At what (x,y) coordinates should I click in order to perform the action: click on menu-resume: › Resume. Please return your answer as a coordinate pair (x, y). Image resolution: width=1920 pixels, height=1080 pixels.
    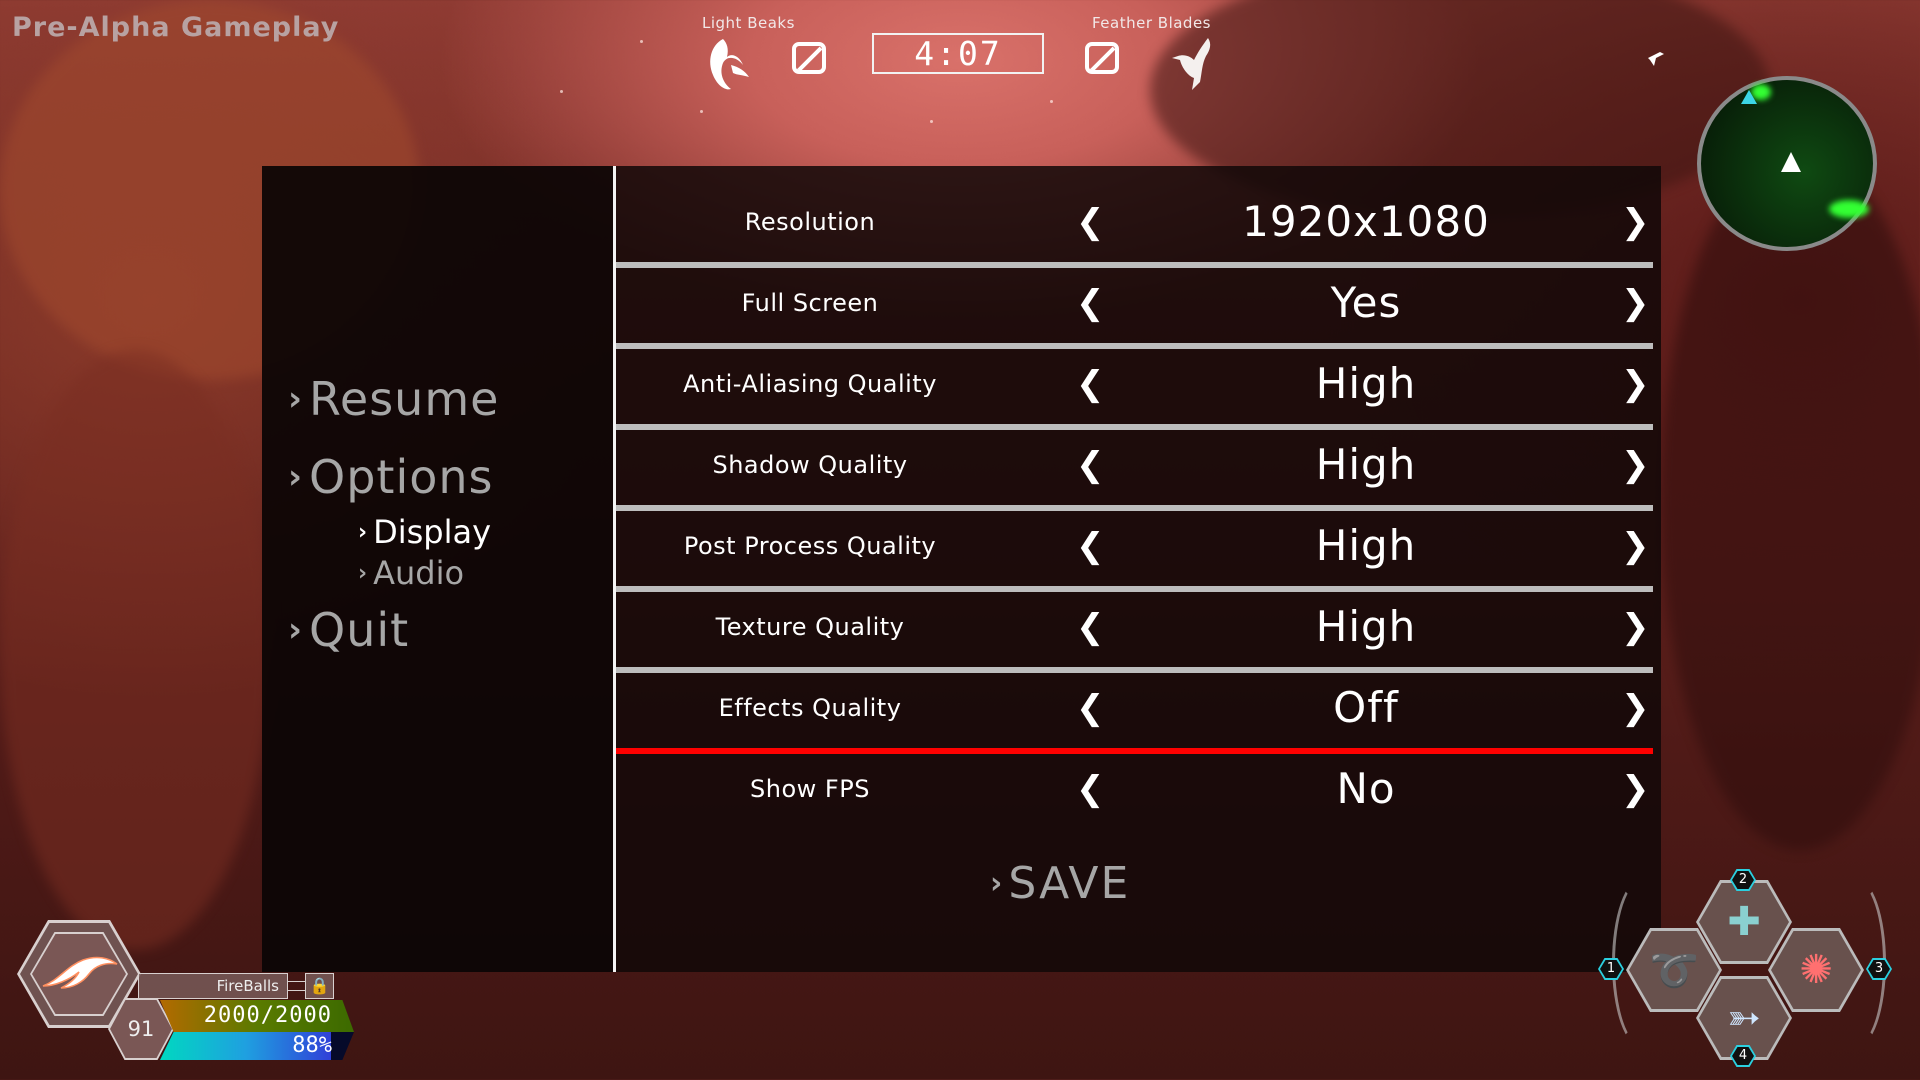
    Looking at the image, I should click on (393, 399).